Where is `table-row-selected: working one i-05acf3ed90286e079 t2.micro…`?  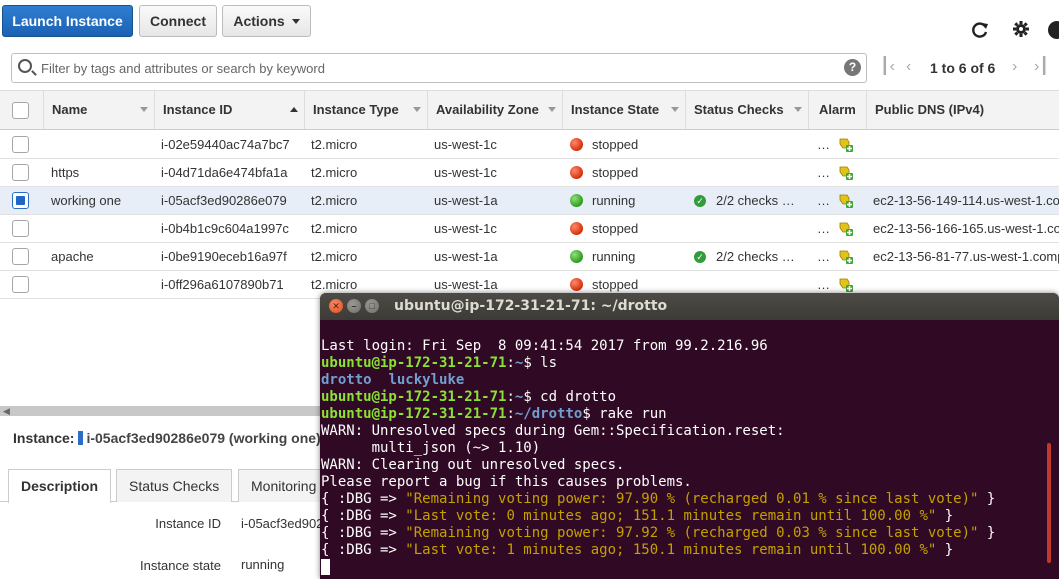 table-row-selected: working one i-05acf3ed90286e079 t2.micro… is located at coordinates (529, 201).